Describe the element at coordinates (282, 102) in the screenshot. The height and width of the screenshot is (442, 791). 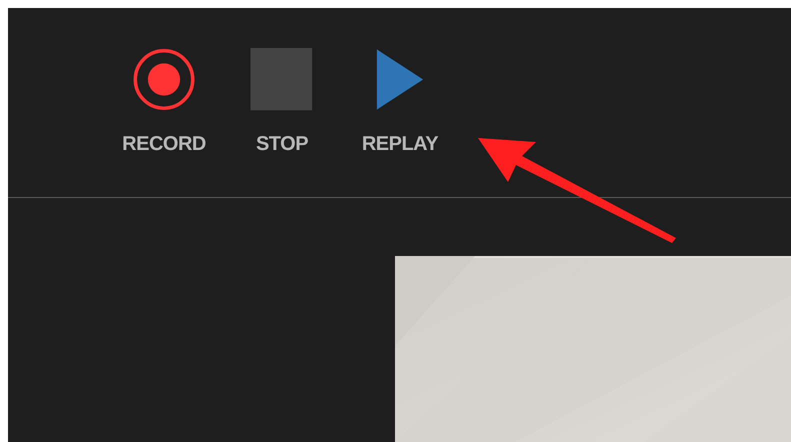
I see `stop-button: STOP` at that location.